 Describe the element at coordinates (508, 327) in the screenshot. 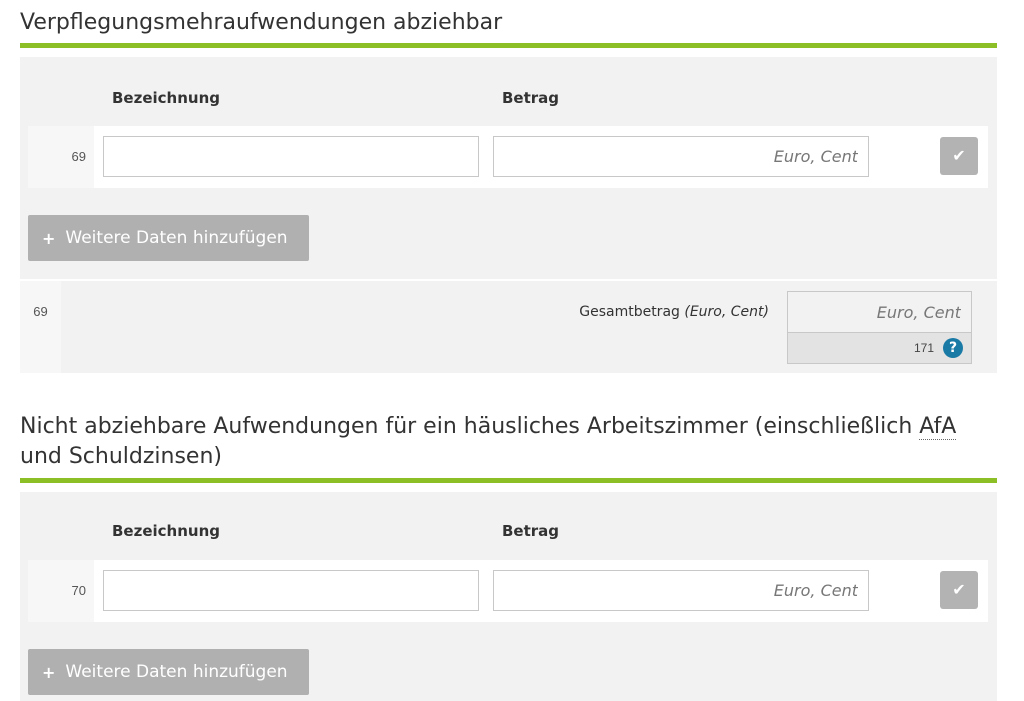

I see `total-row: 69 Gesamtbetrag (Euro, Cent) 171 ?` at that location.